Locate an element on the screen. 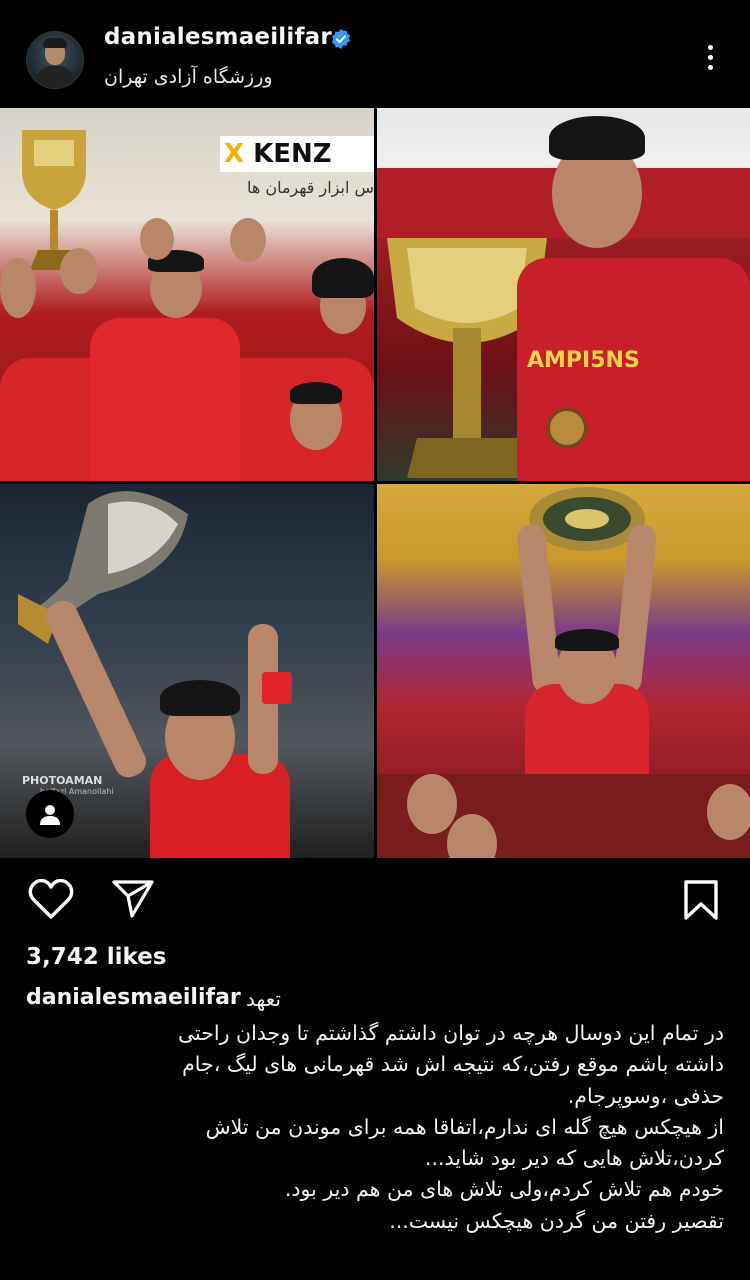 The height and width of the screenshot is (1280, 750). user-tag-button is located at coordinates (50, 814).